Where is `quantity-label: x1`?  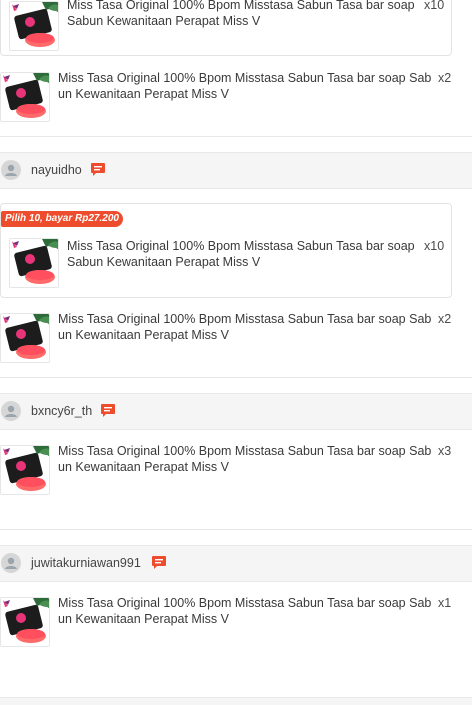 quantity-label: x1 is located at coordinates (445, 603).